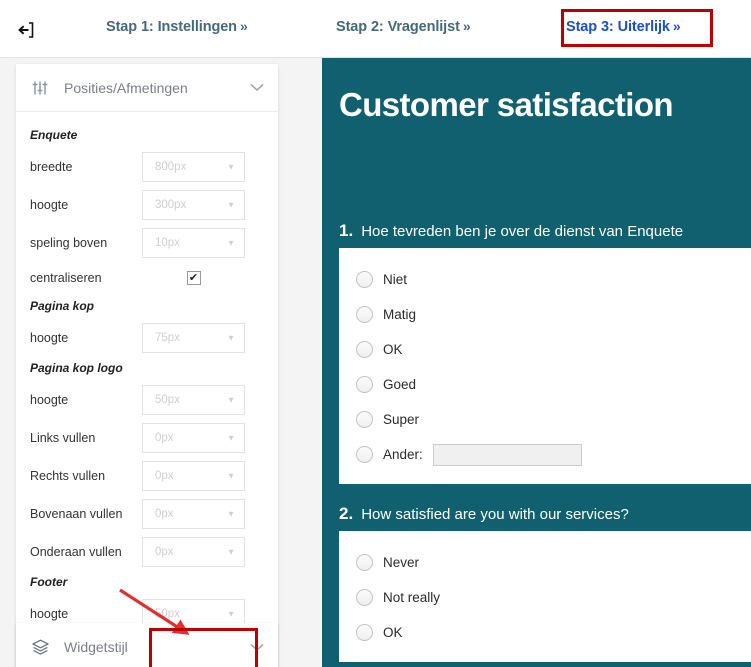  What do you see at coordinates (164, 475) in the screenshot?
I see `select-rechts-vullen-value: 0px` at bounding box center [164, 475].